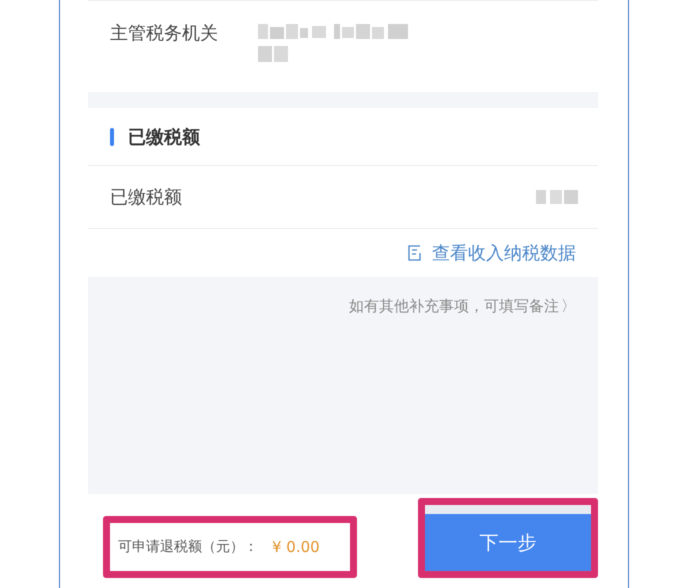 This screenshot has height=588, width=688. Describe the element at coordinates (146, 197) in the screenshot. I see `paid-tax-label: 已缴税额` at that location.